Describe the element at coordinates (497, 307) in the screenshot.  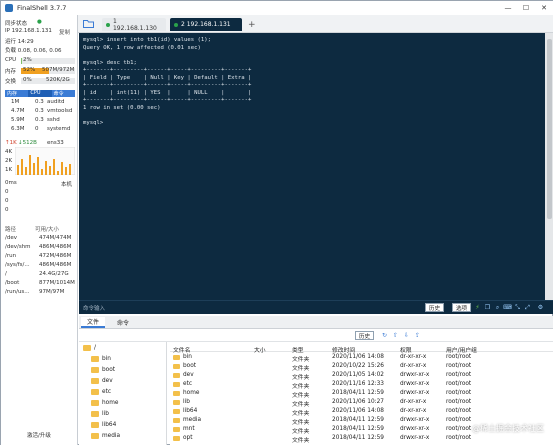
I see `search-icon: ⌕` at that location.